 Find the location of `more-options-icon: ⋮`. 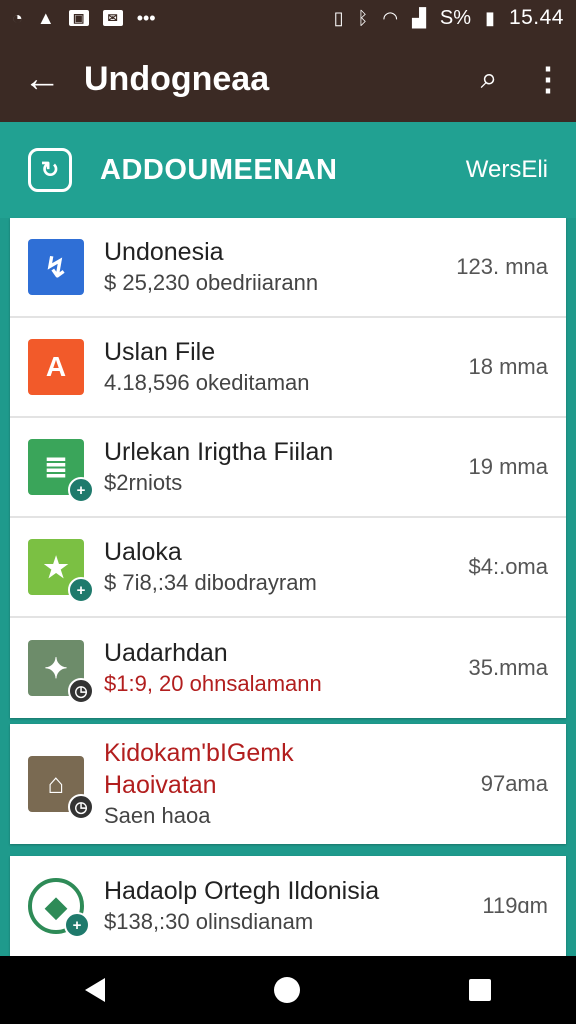

more-options-icon: ⋮ is located at coordinates (548, 79).